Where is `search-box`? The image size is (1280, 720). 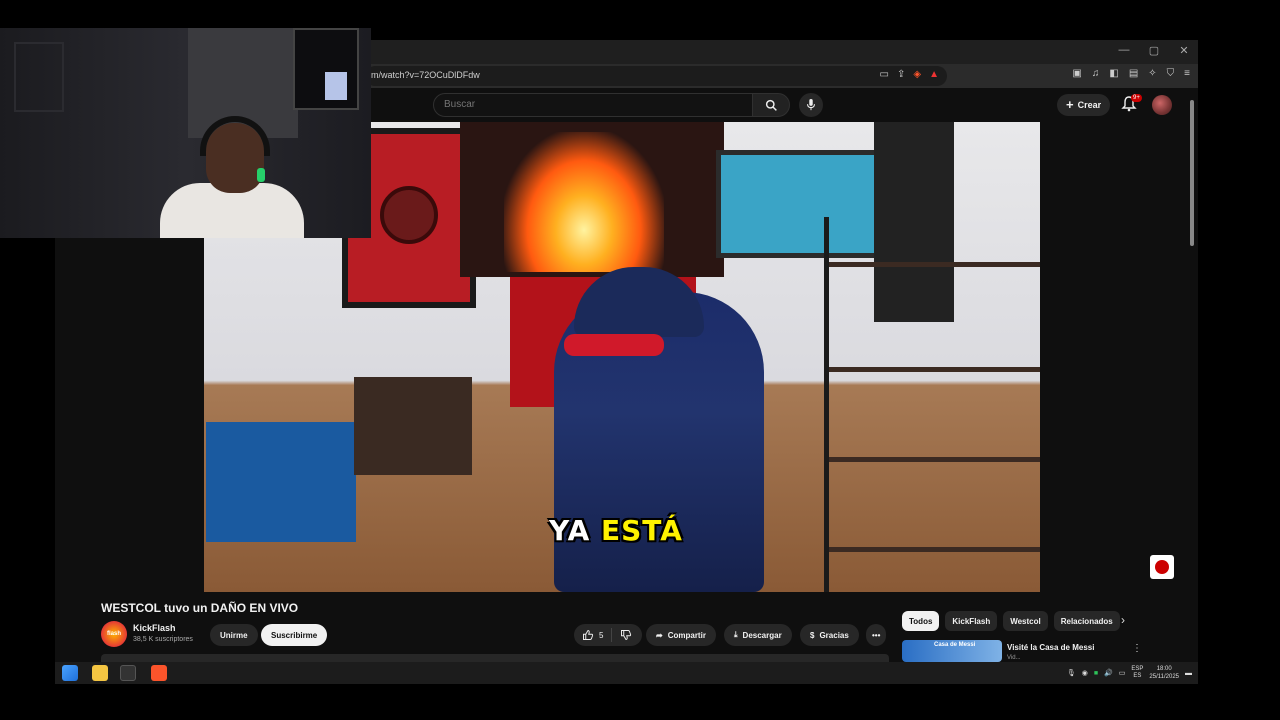 search-box is located at coordinates (593, 105).